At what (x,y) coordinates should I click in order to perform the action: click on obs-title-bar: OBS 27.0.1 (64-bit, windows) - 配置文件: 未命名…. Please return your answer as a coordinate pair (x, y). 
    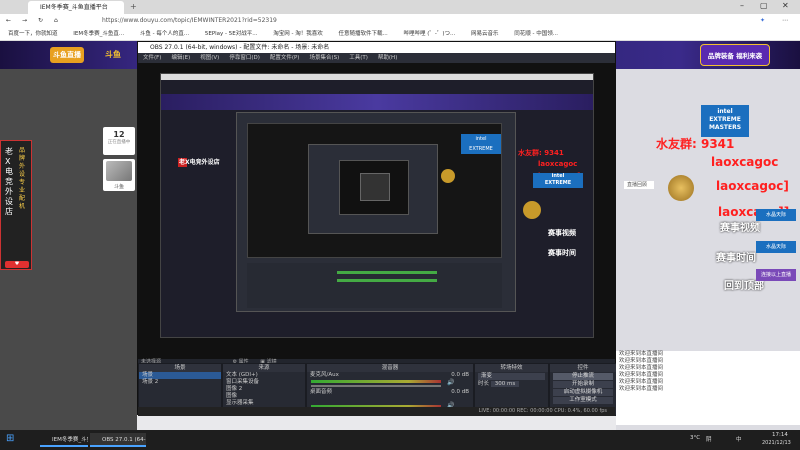
    Looking at the image, I should click on (376, 47).